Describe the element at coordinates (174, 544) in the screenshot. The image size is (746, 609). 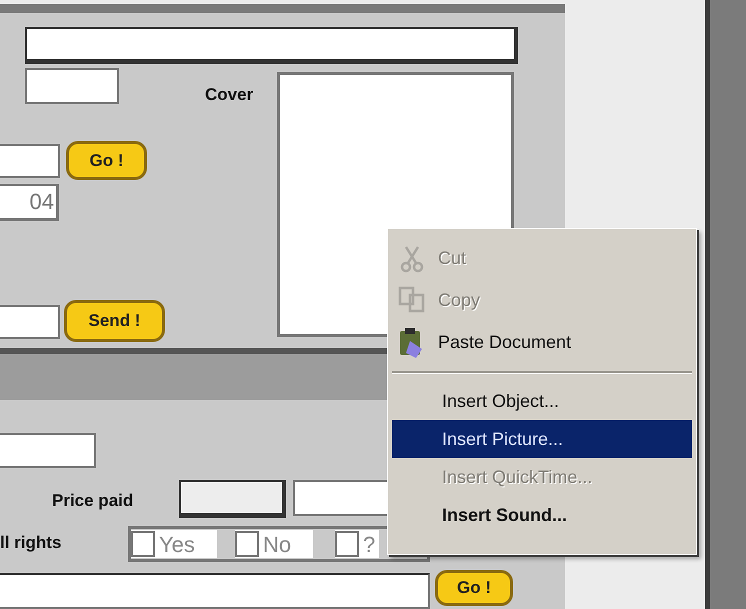
I see `checkbox-option: Yes` at that location.